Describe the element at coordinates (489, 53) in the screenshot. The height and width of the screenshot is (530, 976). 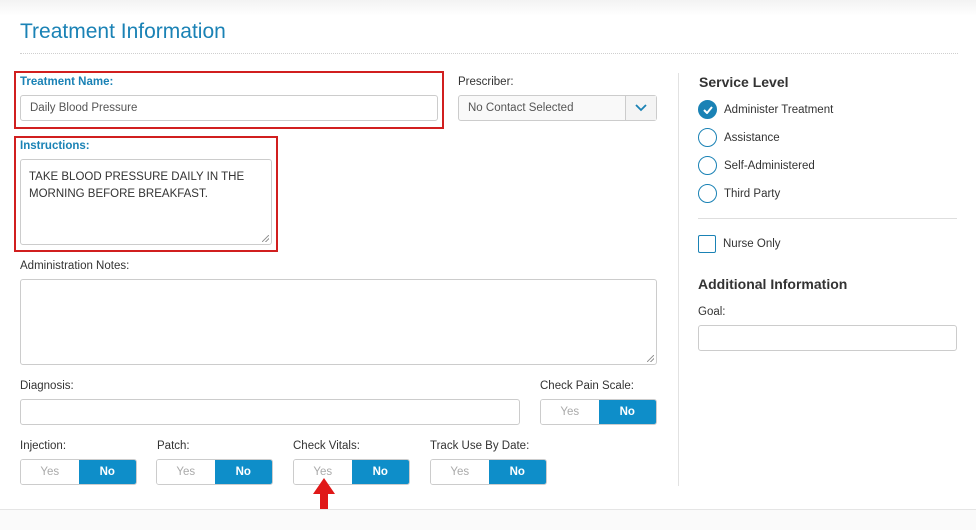
I see `title-divider` at that location.